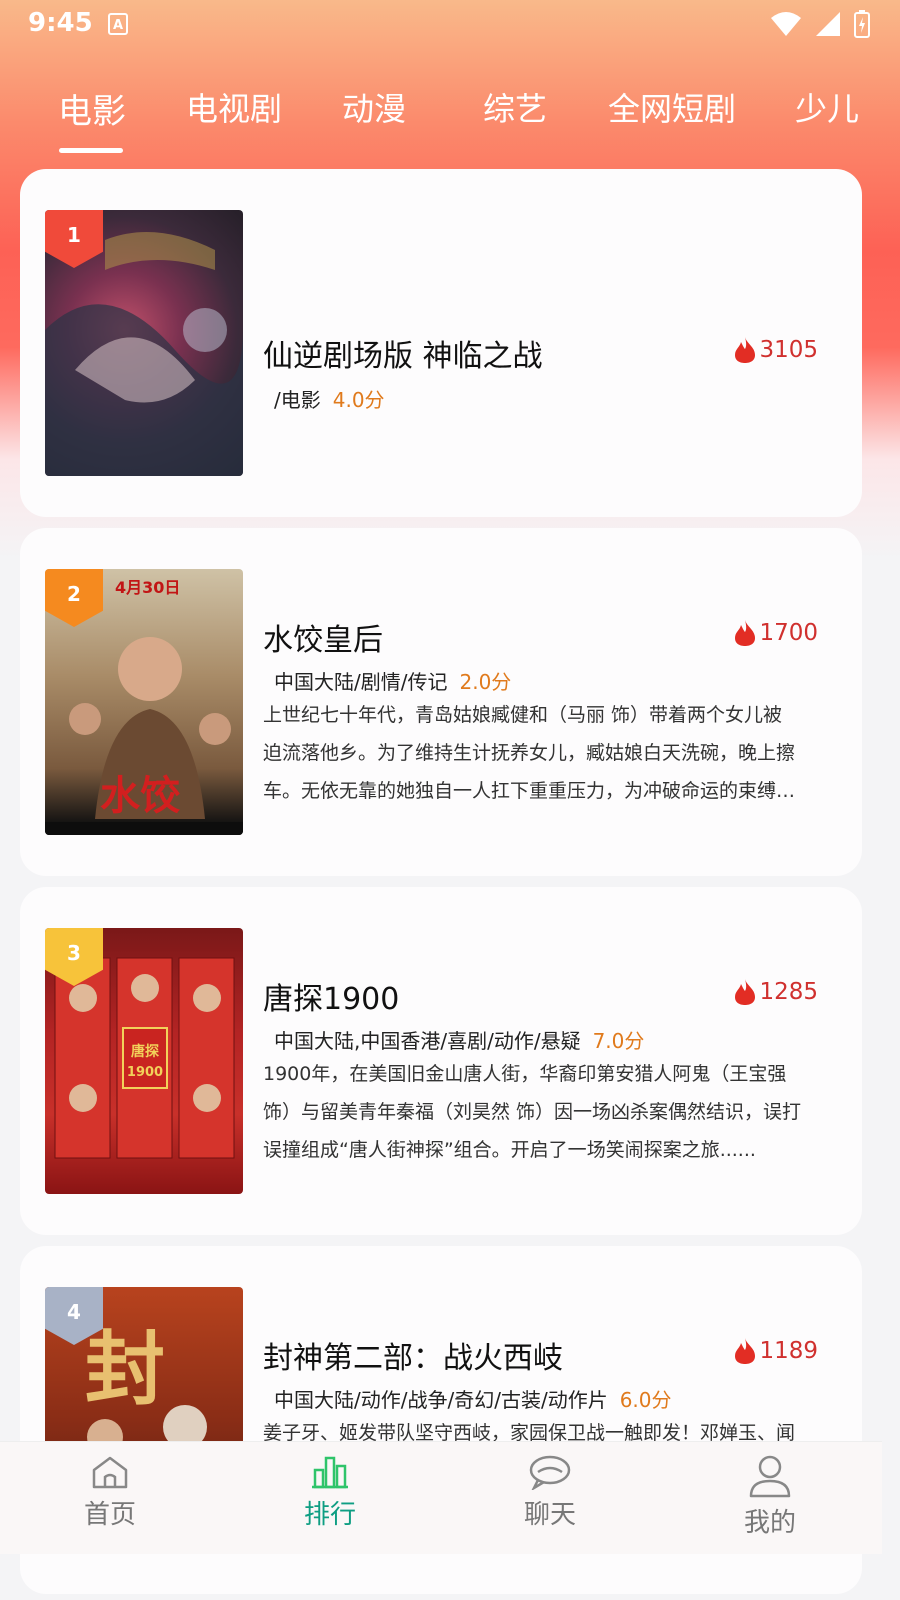 This screenshot has width=900, height=1600. I want to click on status-time: 9:45, so click(60, 23).